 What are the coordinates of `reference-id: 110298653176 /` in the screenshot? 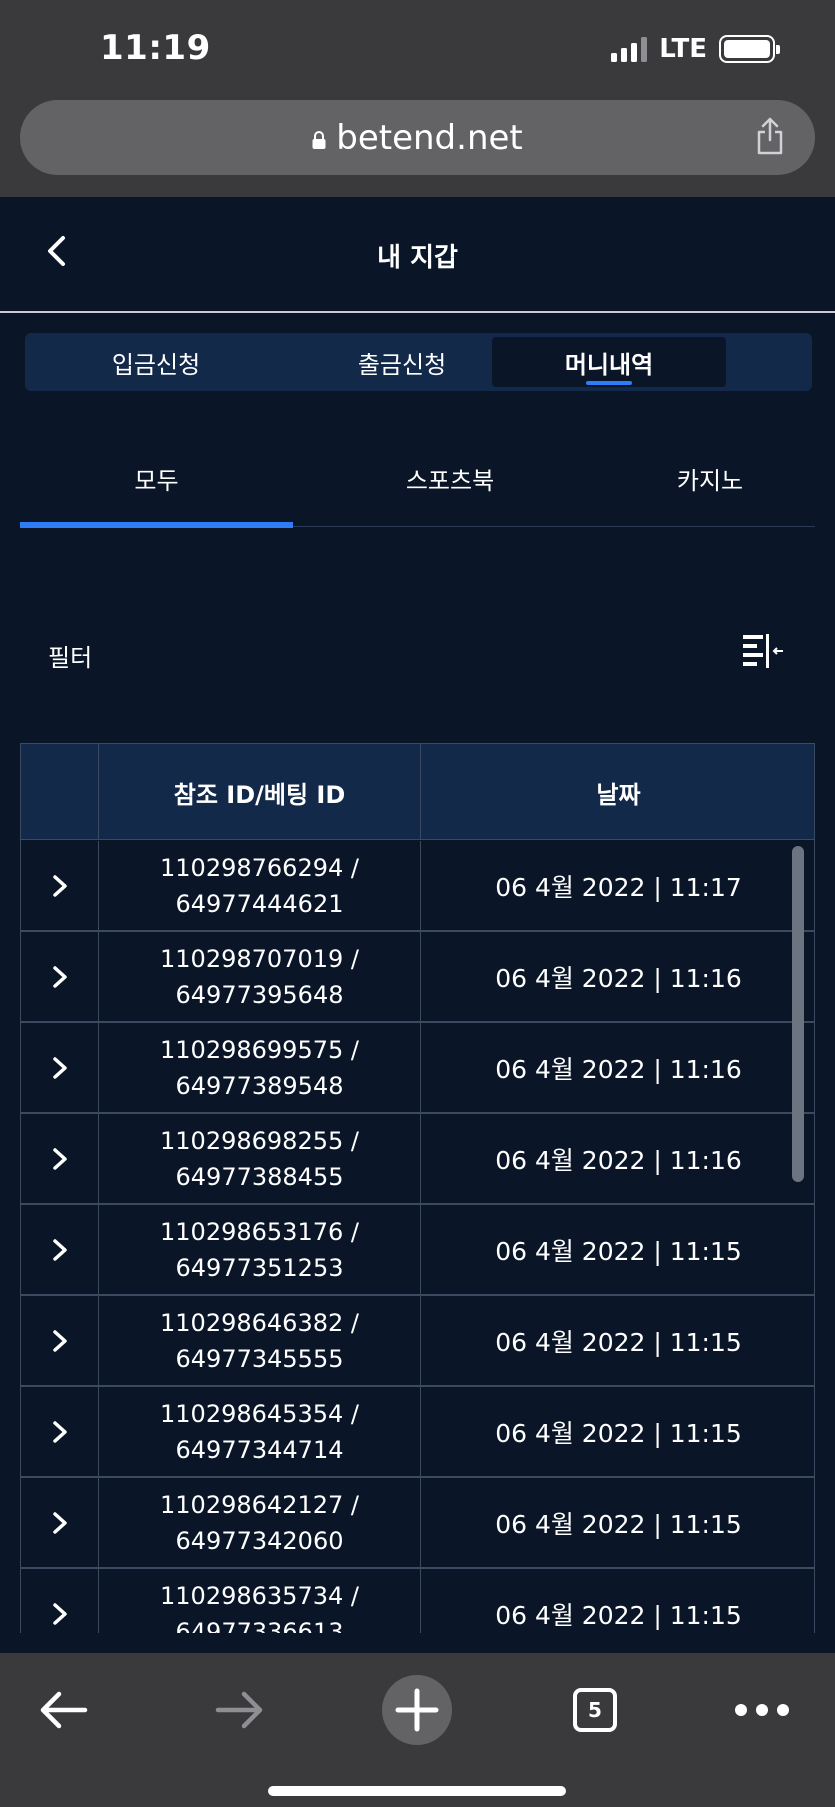 It's located at (259, 1231).